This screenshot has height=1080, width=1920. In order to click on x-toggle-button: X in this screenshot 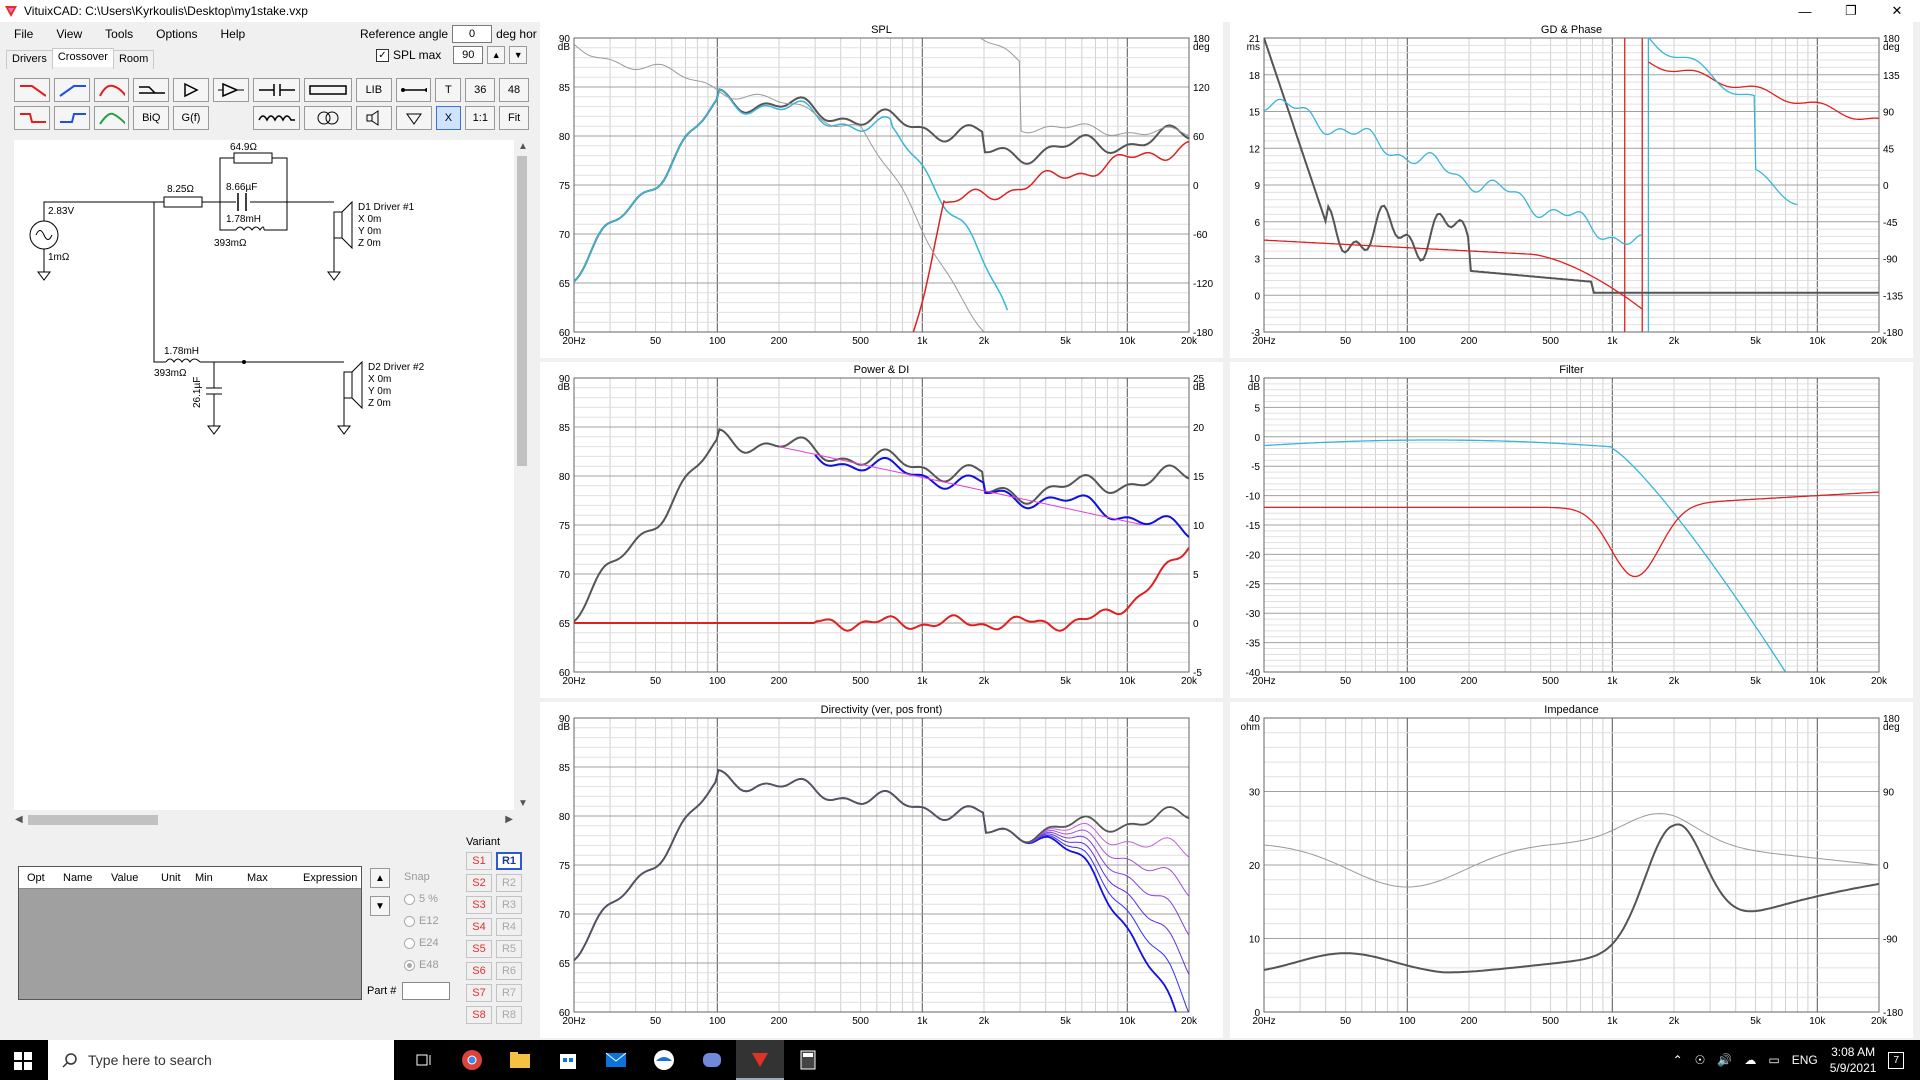, I will do `click(448, 118)`.